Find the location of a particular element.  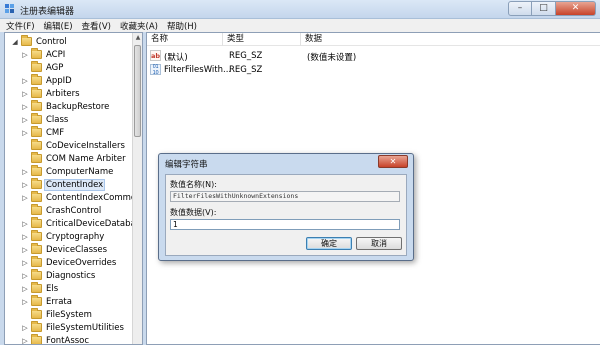

column-header-name: 名称 is located at coordinates (185, 39).